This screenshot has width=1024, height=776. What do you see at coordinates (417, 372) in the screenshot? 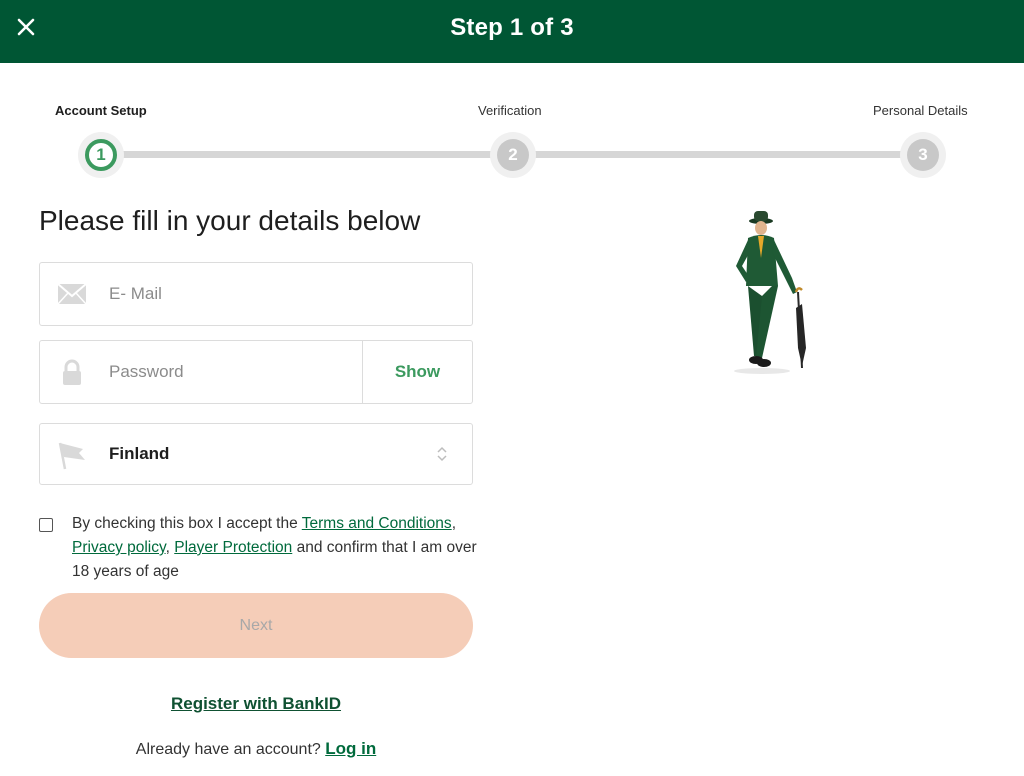
I see `show-password-button: Show` at bounding box center [417, 372].